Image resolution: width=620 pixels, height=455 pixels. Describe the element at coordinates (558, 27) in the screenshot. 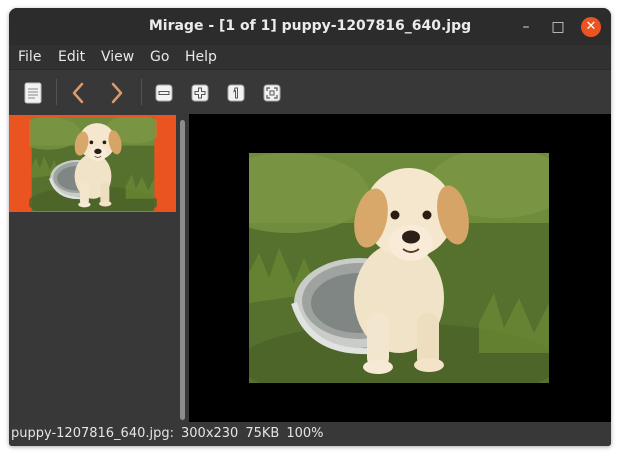

I see `maximize-button: □` at that location.